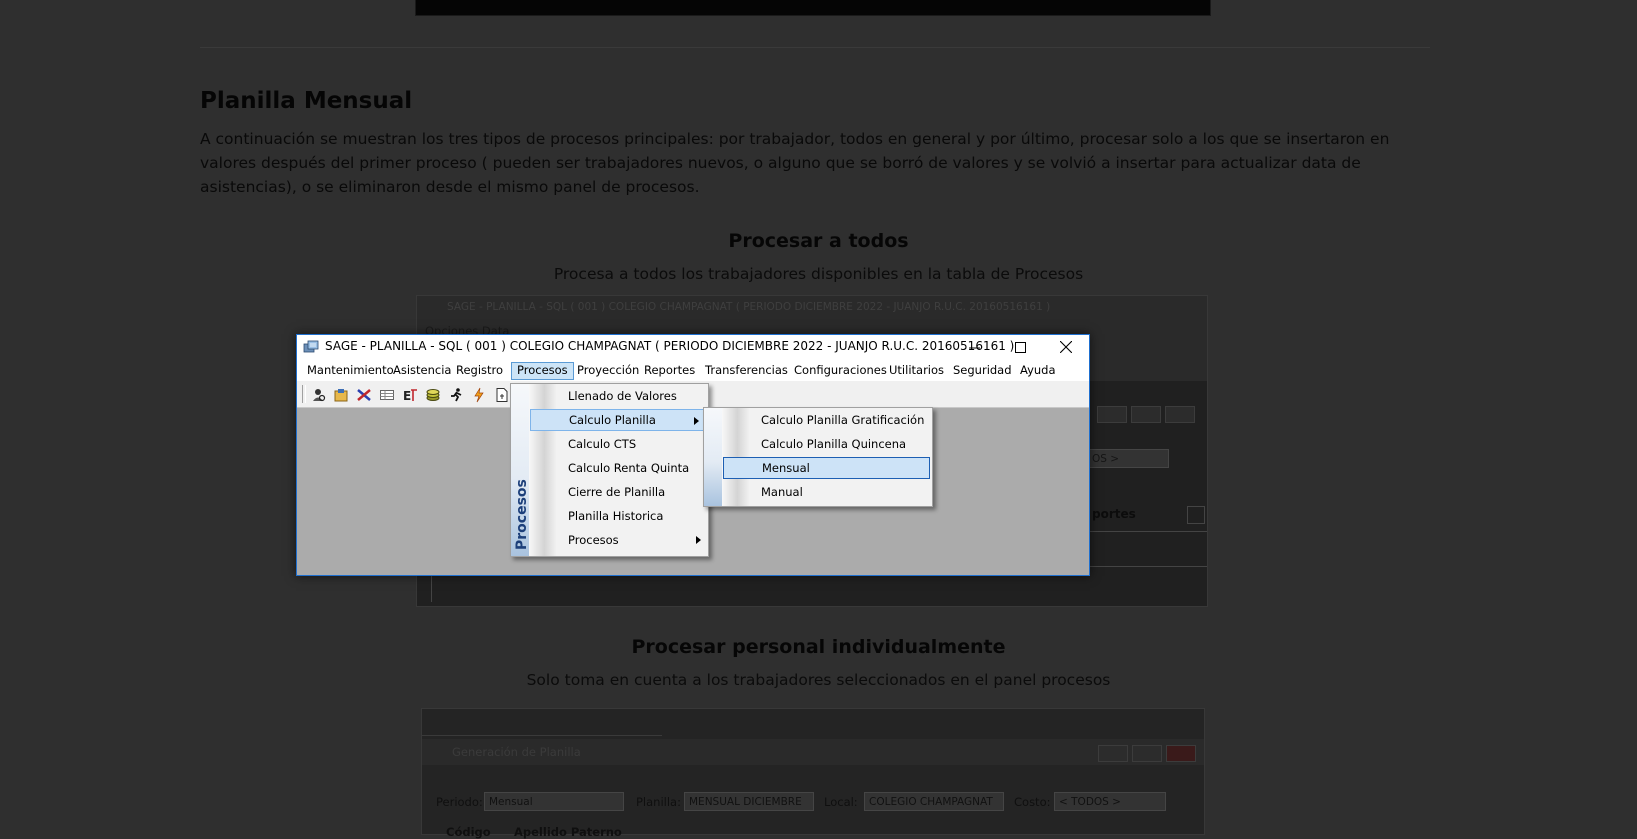 The width and height of the screenshot is (1637, 839). I want to click on menu-configuraciones: Configuraciones, so click(840, 371).